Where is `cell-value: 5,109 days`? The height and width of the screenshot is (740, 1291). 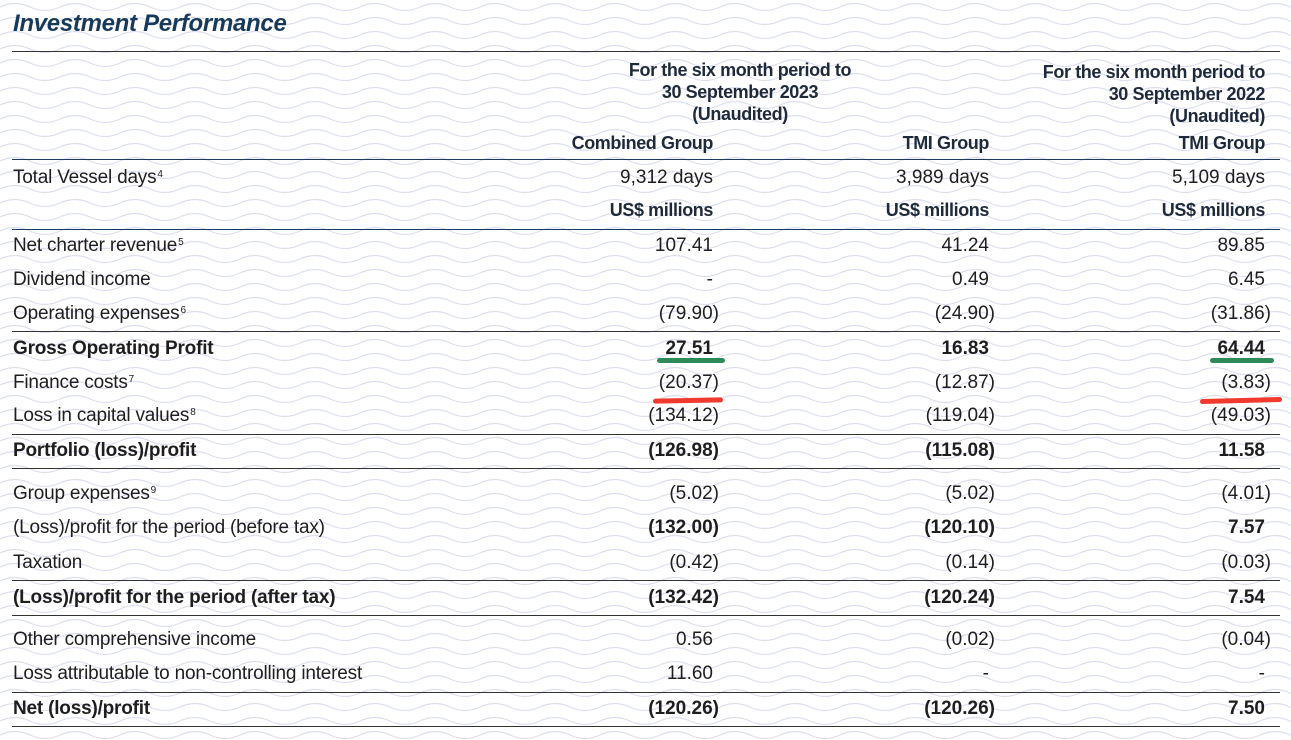 cell-value: 5,109 days is located at coordinates (1218, 177).